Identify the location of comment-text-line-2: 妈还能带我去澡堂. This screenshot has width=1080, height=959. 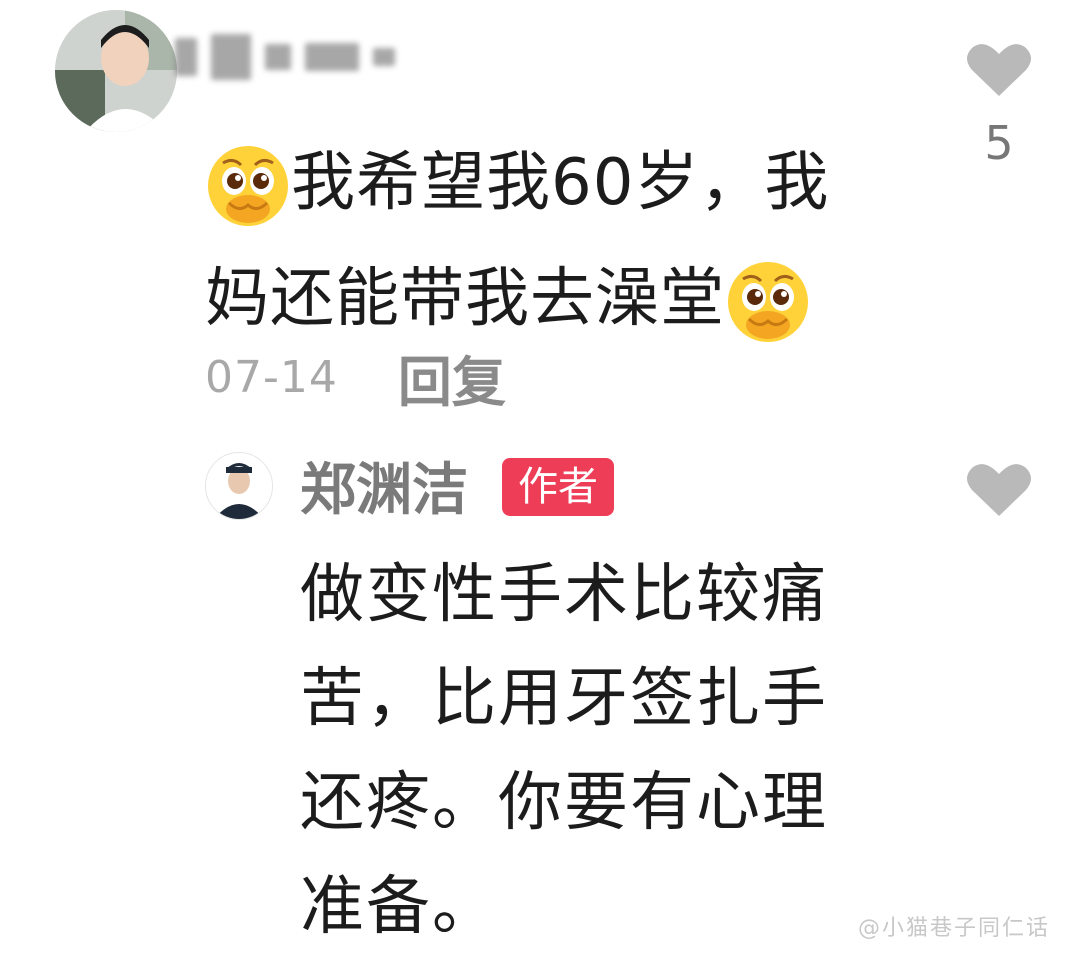
(465, 299).